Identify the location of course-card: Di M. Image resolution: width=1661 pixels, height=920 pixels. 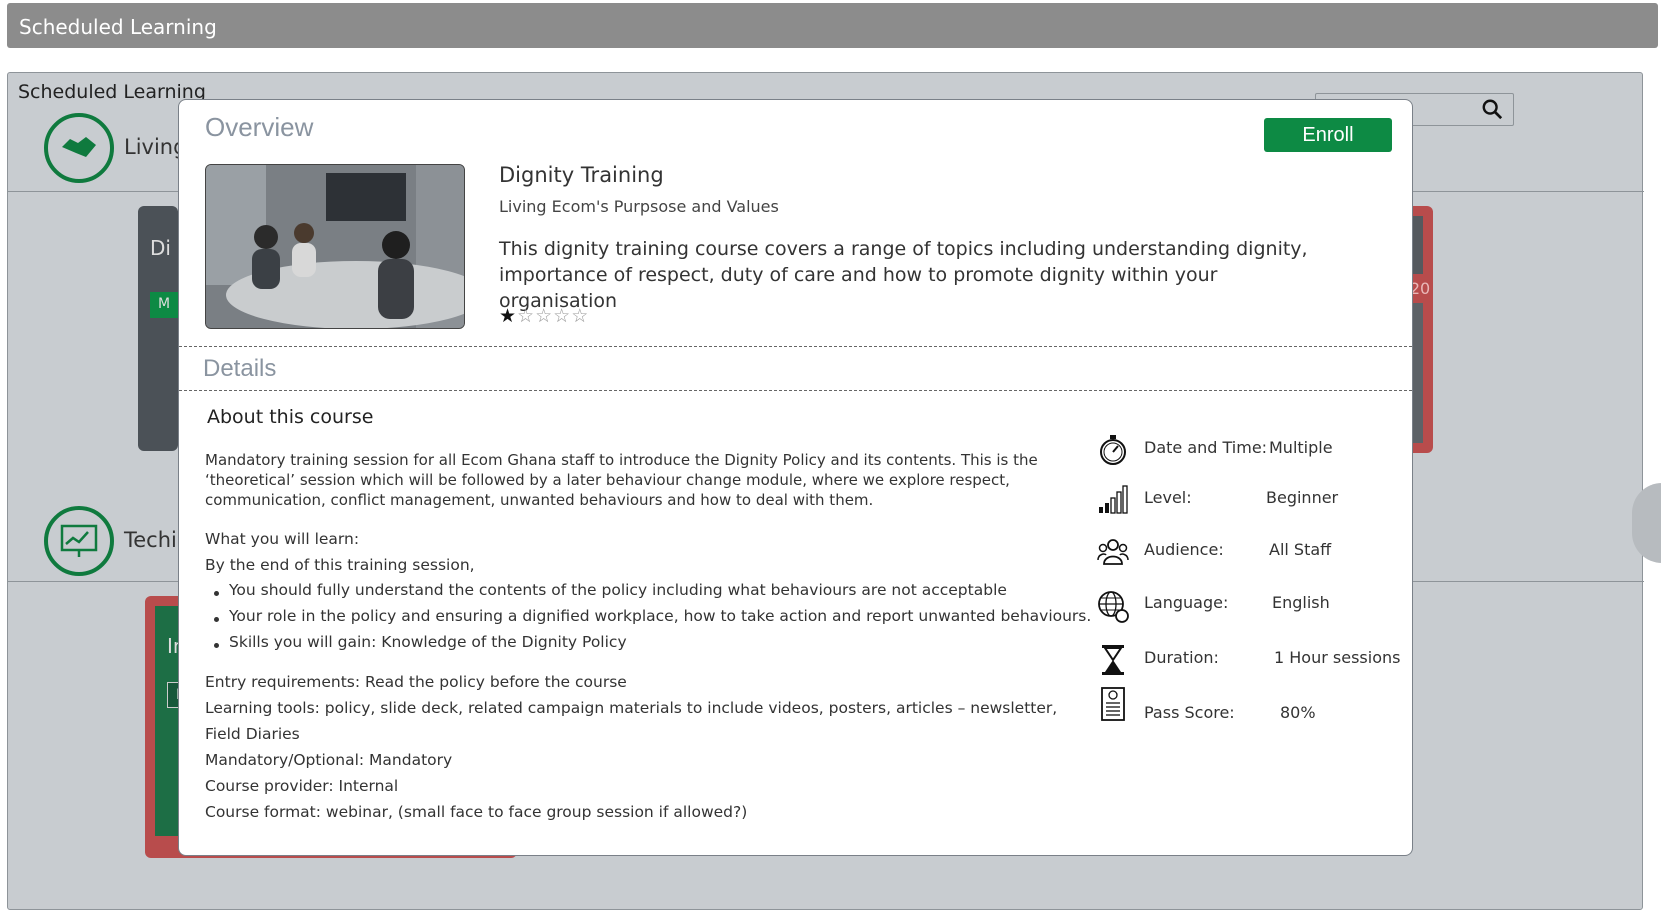
(158, 328).